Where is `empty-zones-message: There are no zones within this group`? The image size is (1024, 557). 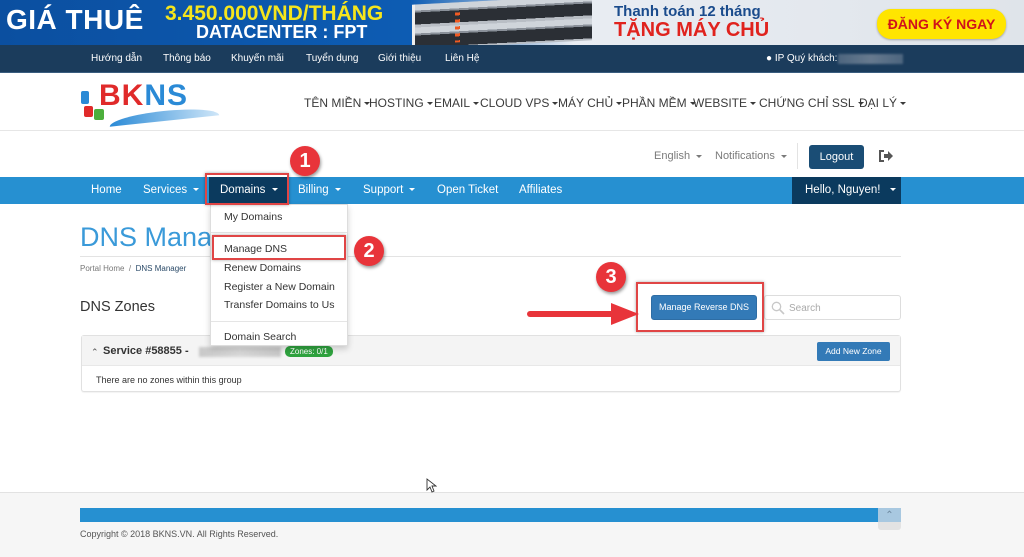 empty-zones-message: There are no zones within this group is located at coordinates (169, 380).